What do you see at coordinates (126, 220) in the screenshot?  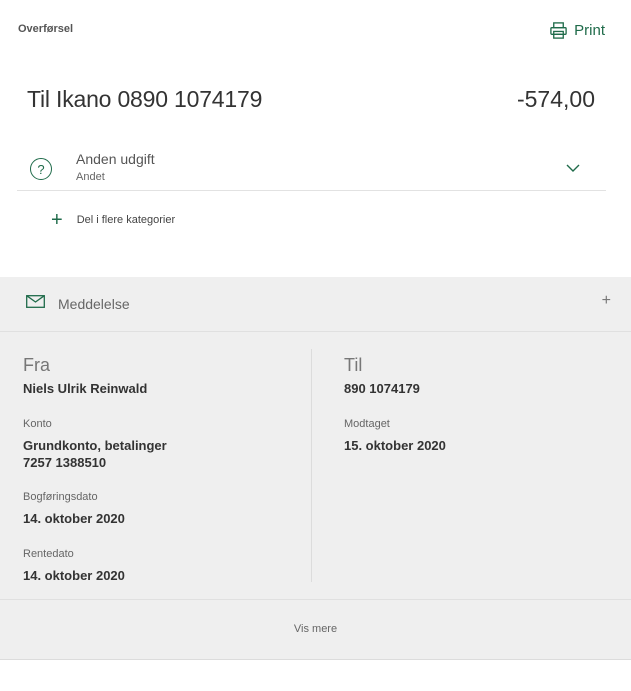 I see `split-label: Del i flere kategorier` at bounding box center [126, 220].